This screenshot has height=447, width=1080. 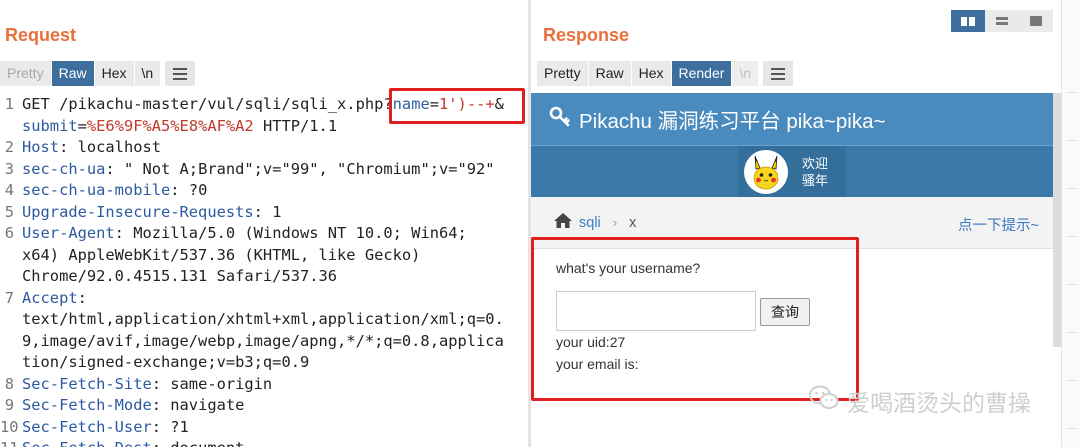 What do you see at coordinates (9, 190) in the screenshot?
I see `line-number: 4` at bounding box center [9, 190].